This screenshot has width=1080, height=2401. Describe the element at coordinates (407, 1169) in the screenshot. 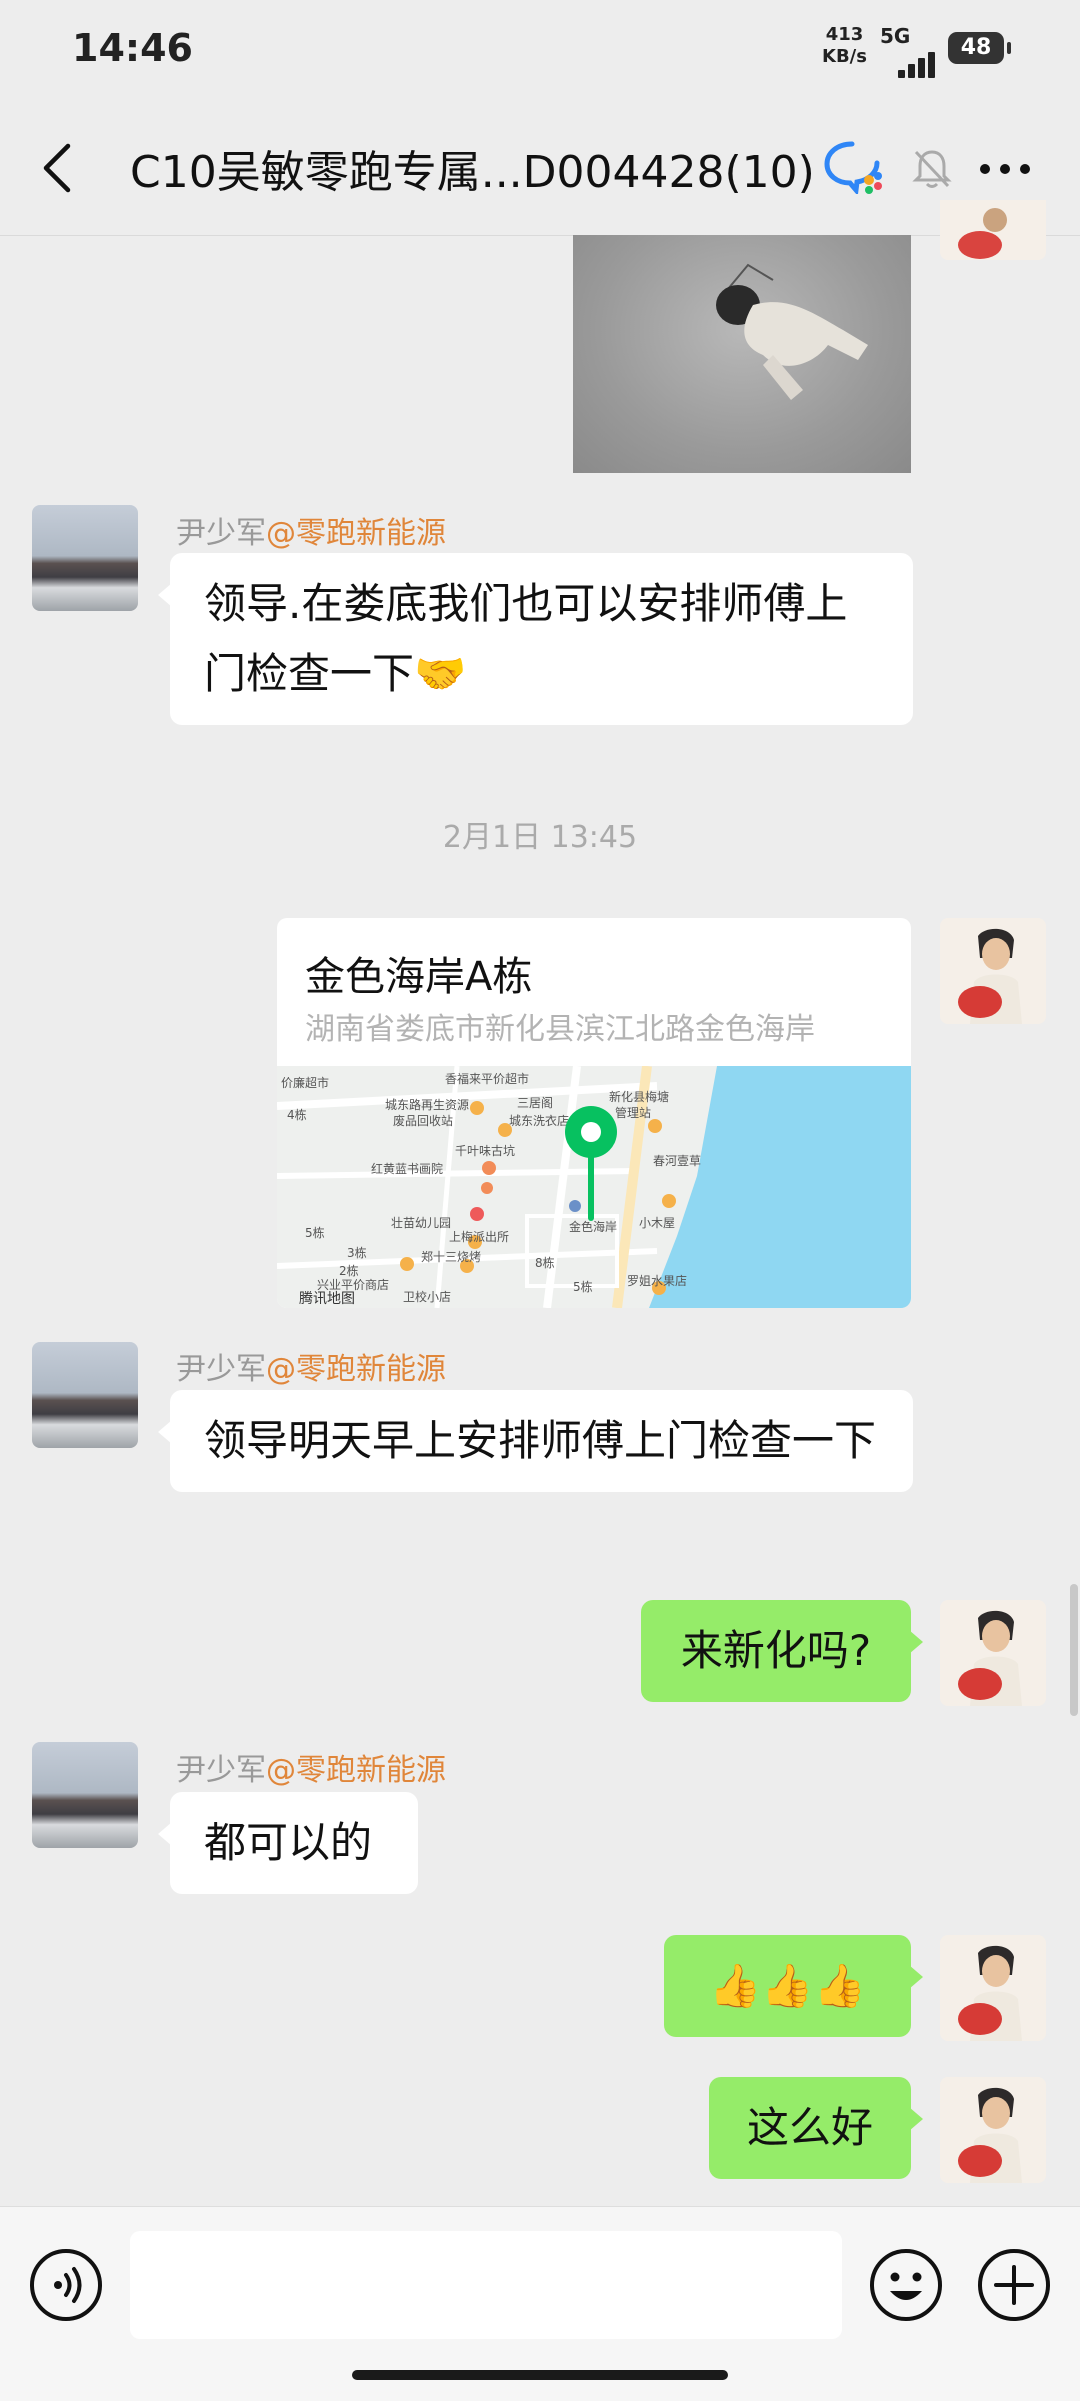

I see `map-label: 红黄蓝书画院` at that location.